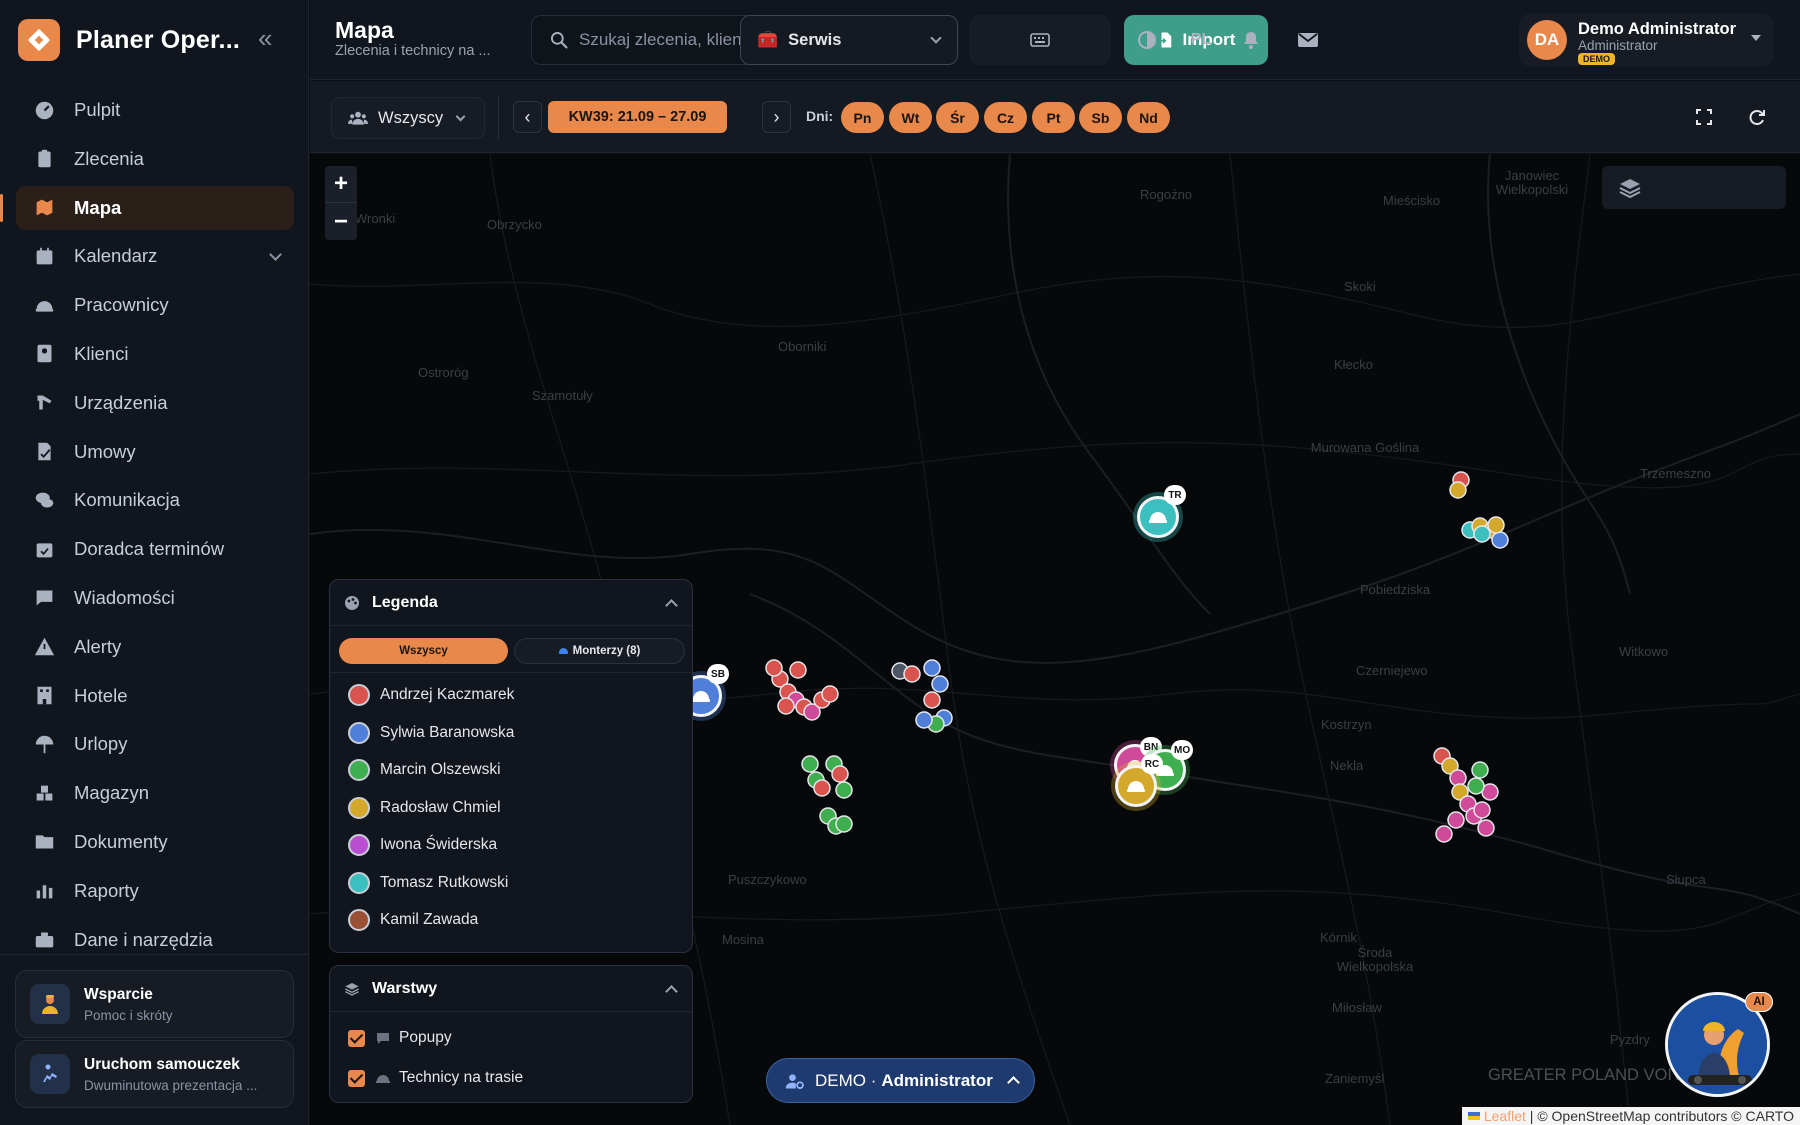 The height and width of the screenshot is (1125, 1800). I want to click on zoom-out-button: −, so click(341, 221).